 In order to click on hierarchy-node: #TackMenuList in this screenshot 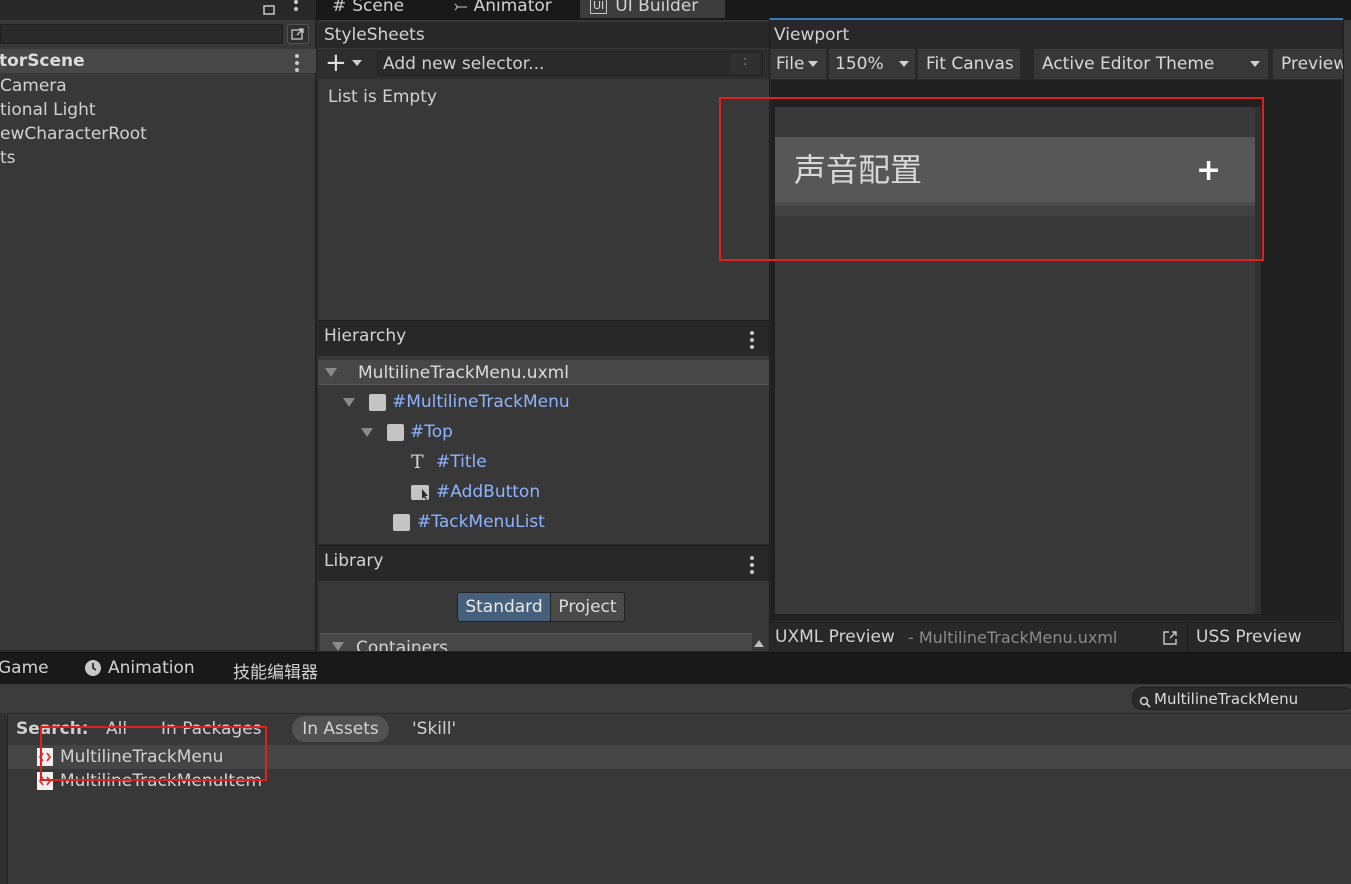, I will do `click(469, 522)`.